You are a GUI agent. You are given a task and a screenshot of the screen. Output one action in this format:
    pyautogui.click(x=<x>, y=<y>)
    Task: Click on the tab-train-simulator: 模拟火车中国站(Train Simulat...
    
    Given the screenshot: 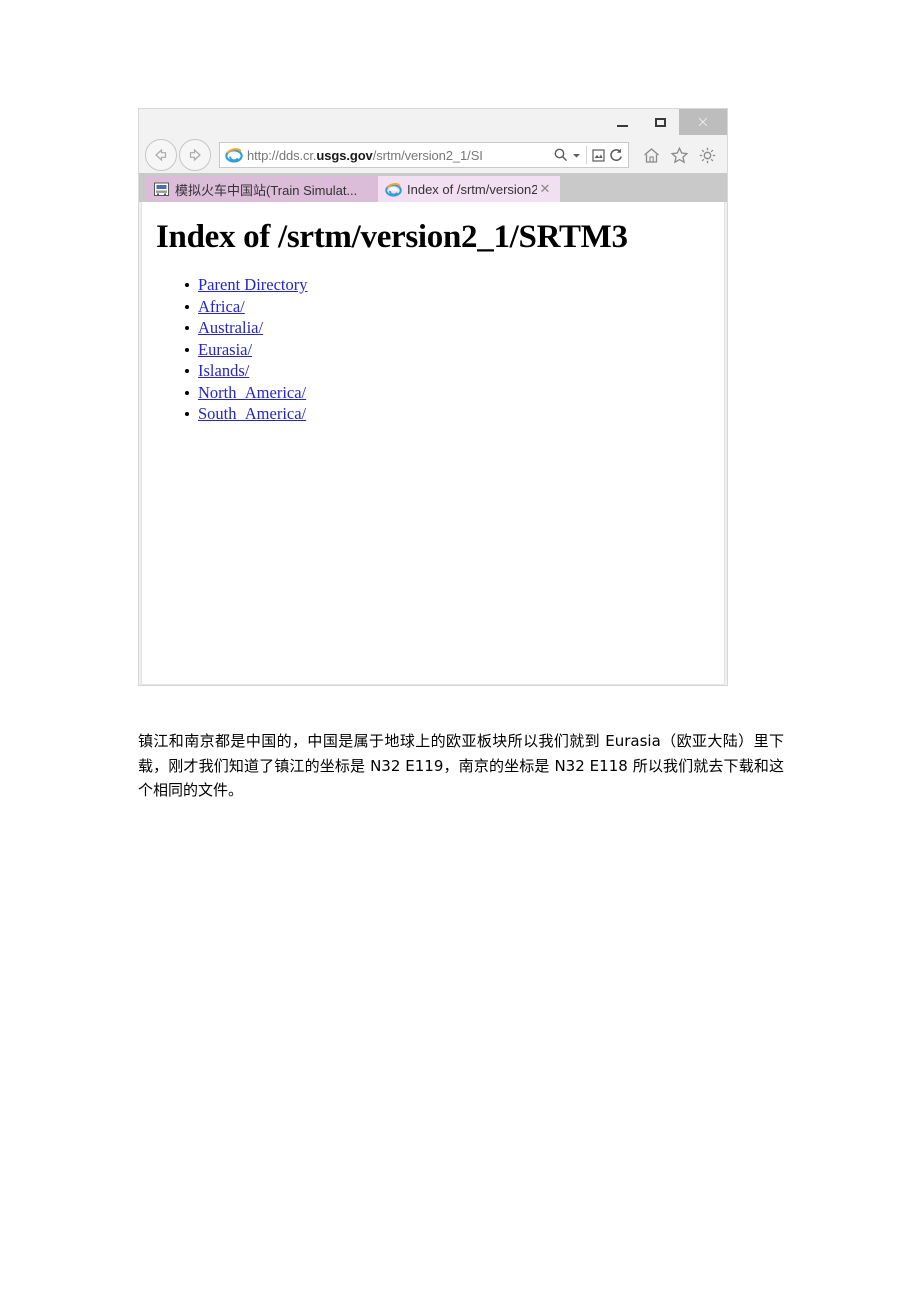 What is the action you would take?
    pyautogui.click(x=262, y=189)
    